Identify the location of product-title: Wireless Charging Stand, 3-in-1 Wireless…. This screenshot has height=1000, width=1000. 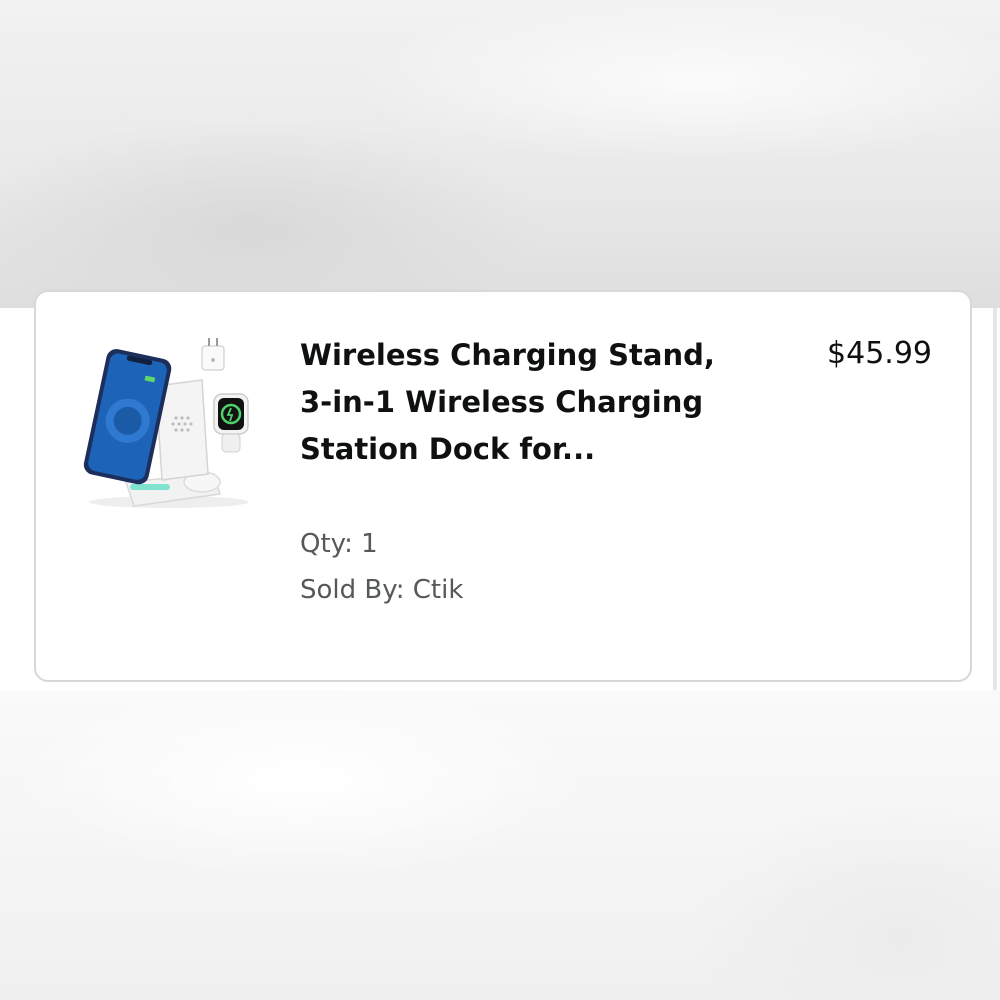
(510, 402).